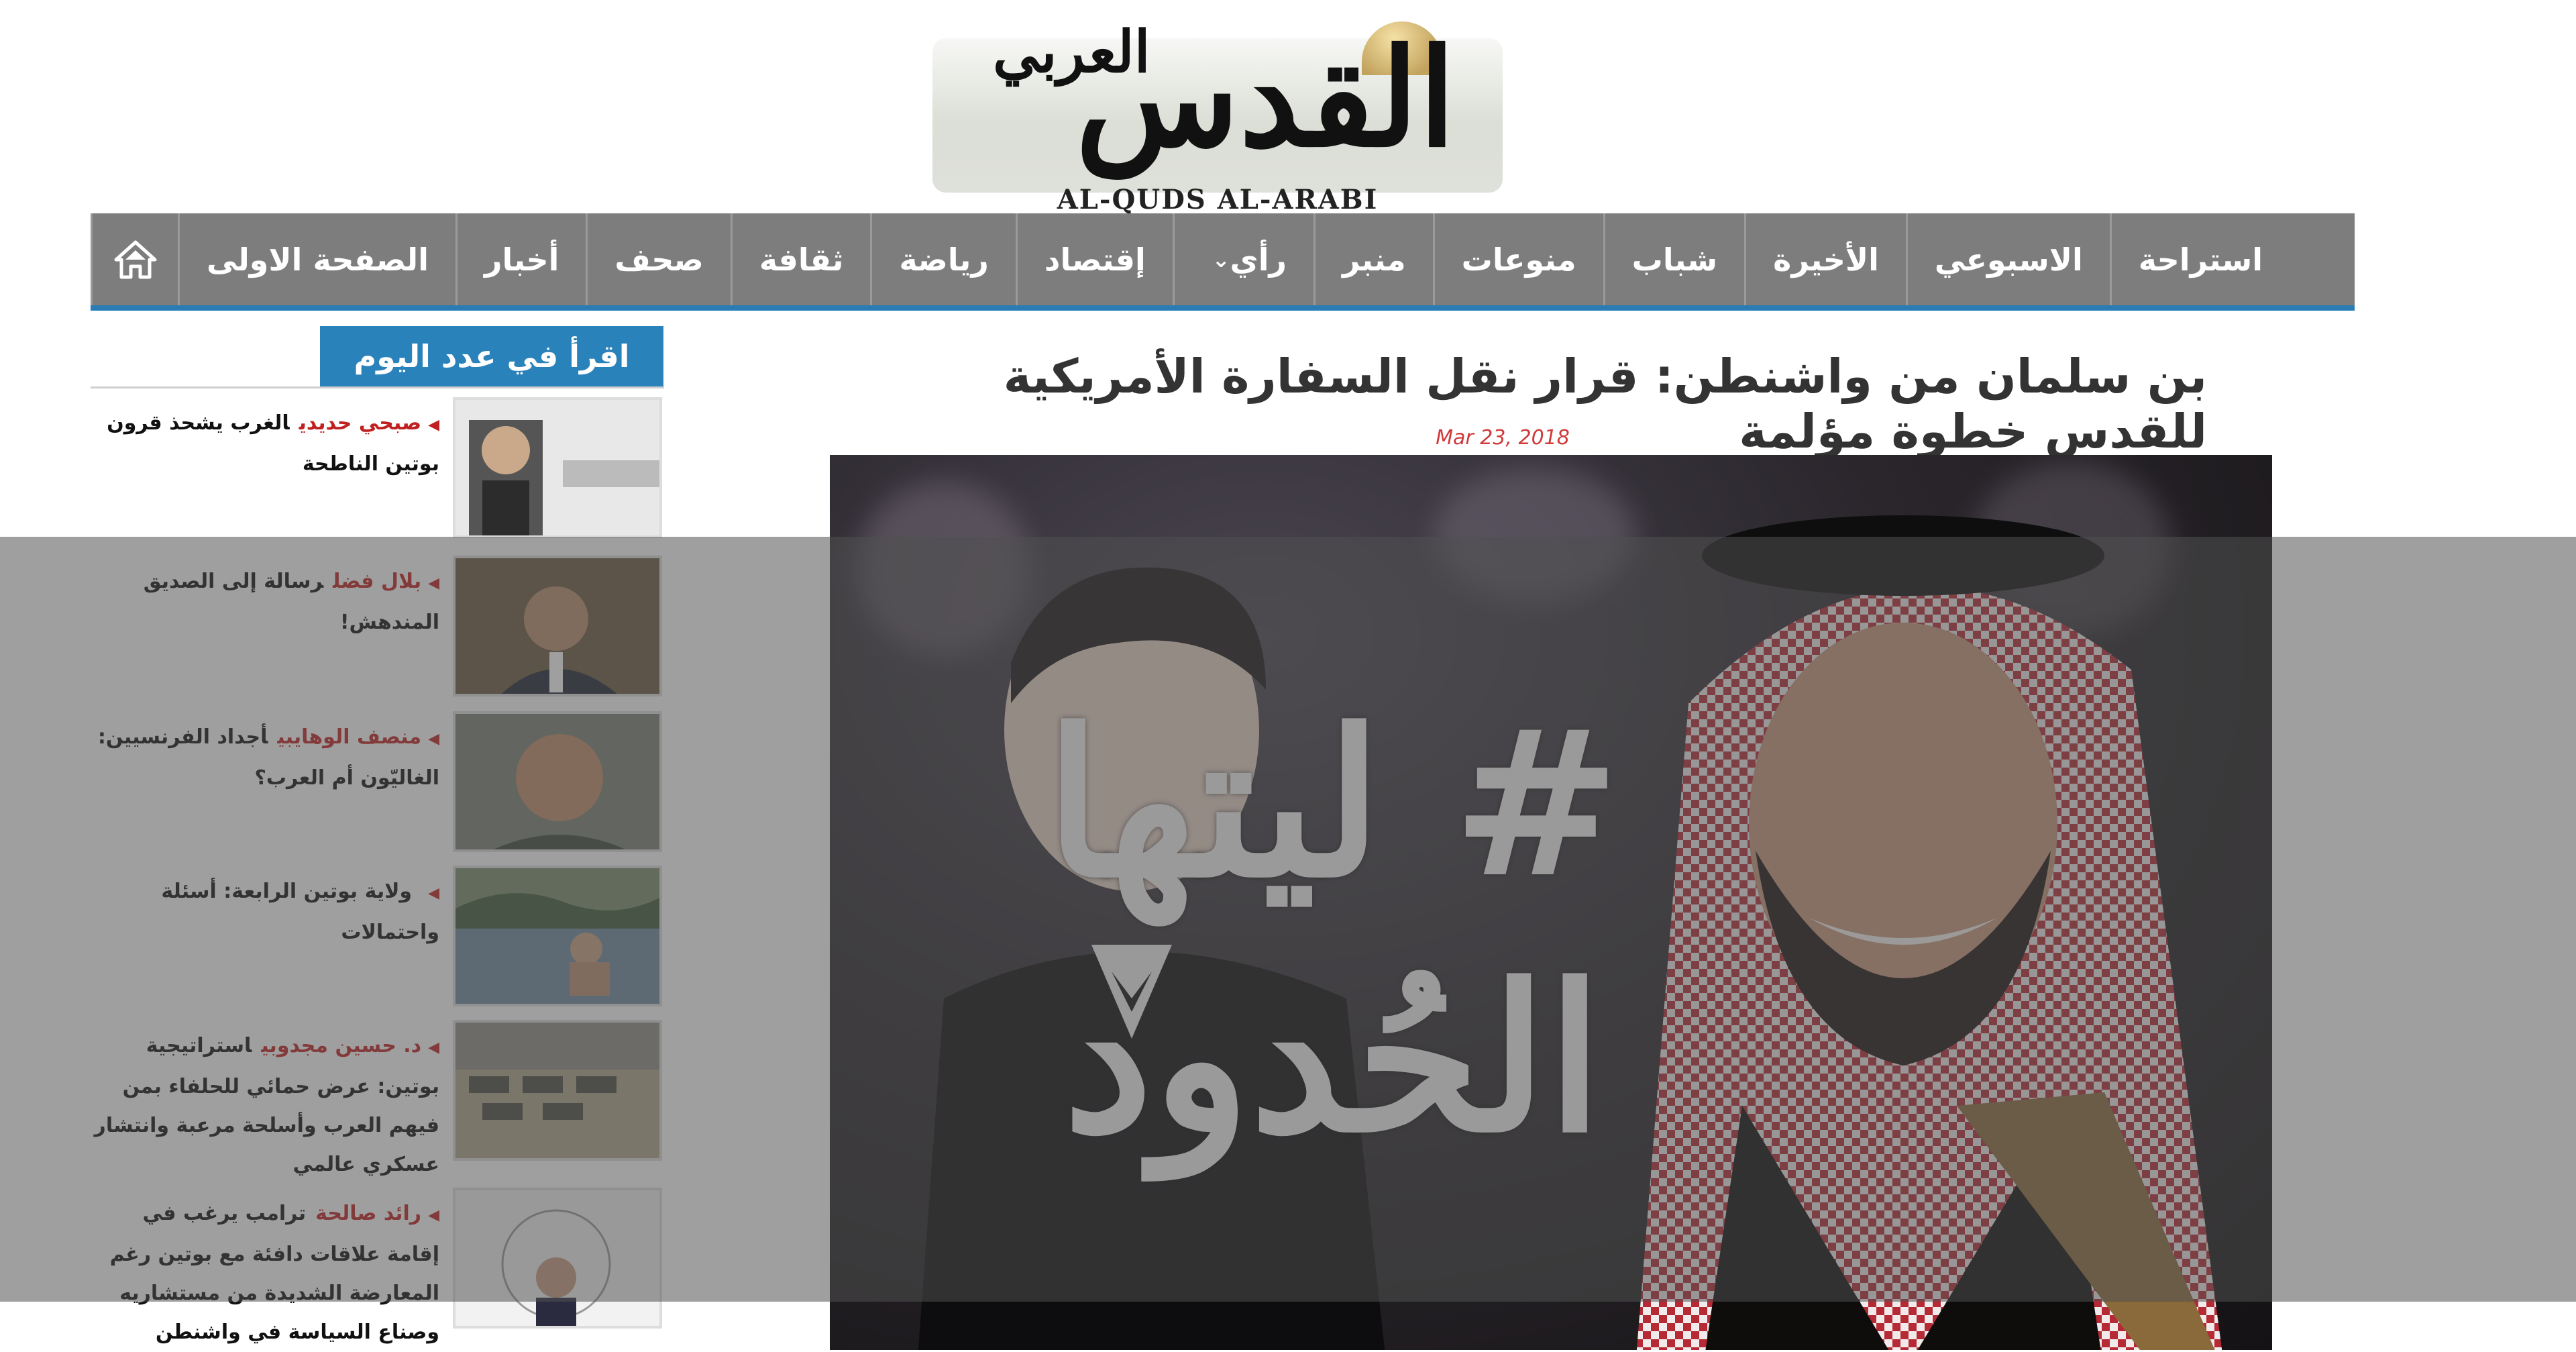 The height and width of the screenshot is (1352, 2576). I want to click on sidebar-article-text: ◀بلال فضلرسالة إلى الصديق المندهش!, so click(265, 602).